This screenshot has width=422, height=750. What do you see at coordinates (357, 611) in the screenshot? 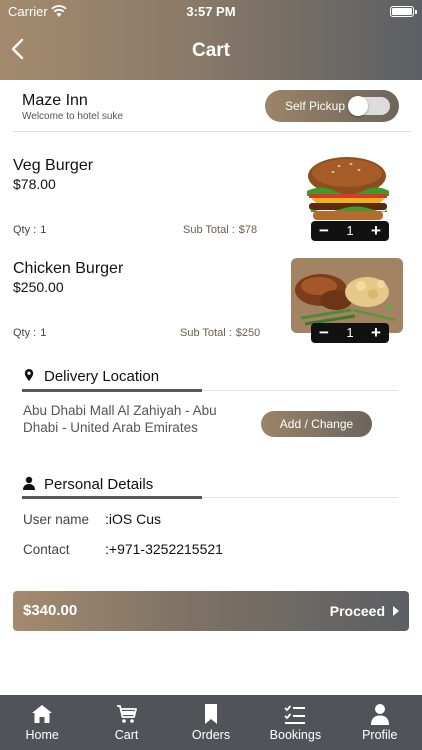
I see `proceed-label: Proceed` at bounding box center [357, 611].